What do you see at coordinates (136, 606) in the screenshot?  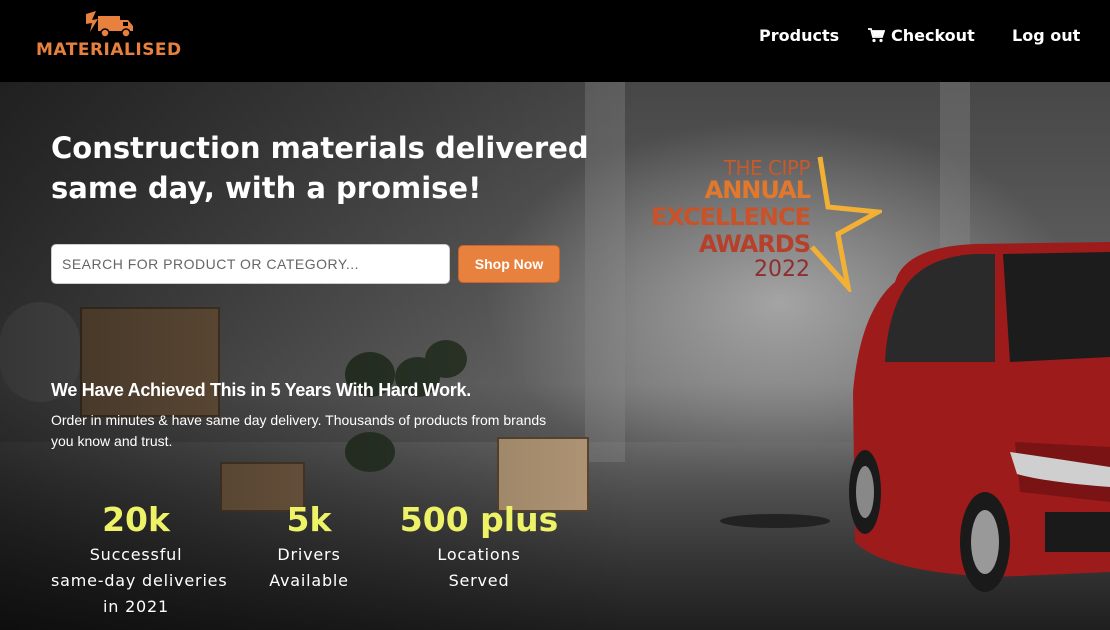 I see `stat-label-line: in 2021` at bounding box center [136, 606].